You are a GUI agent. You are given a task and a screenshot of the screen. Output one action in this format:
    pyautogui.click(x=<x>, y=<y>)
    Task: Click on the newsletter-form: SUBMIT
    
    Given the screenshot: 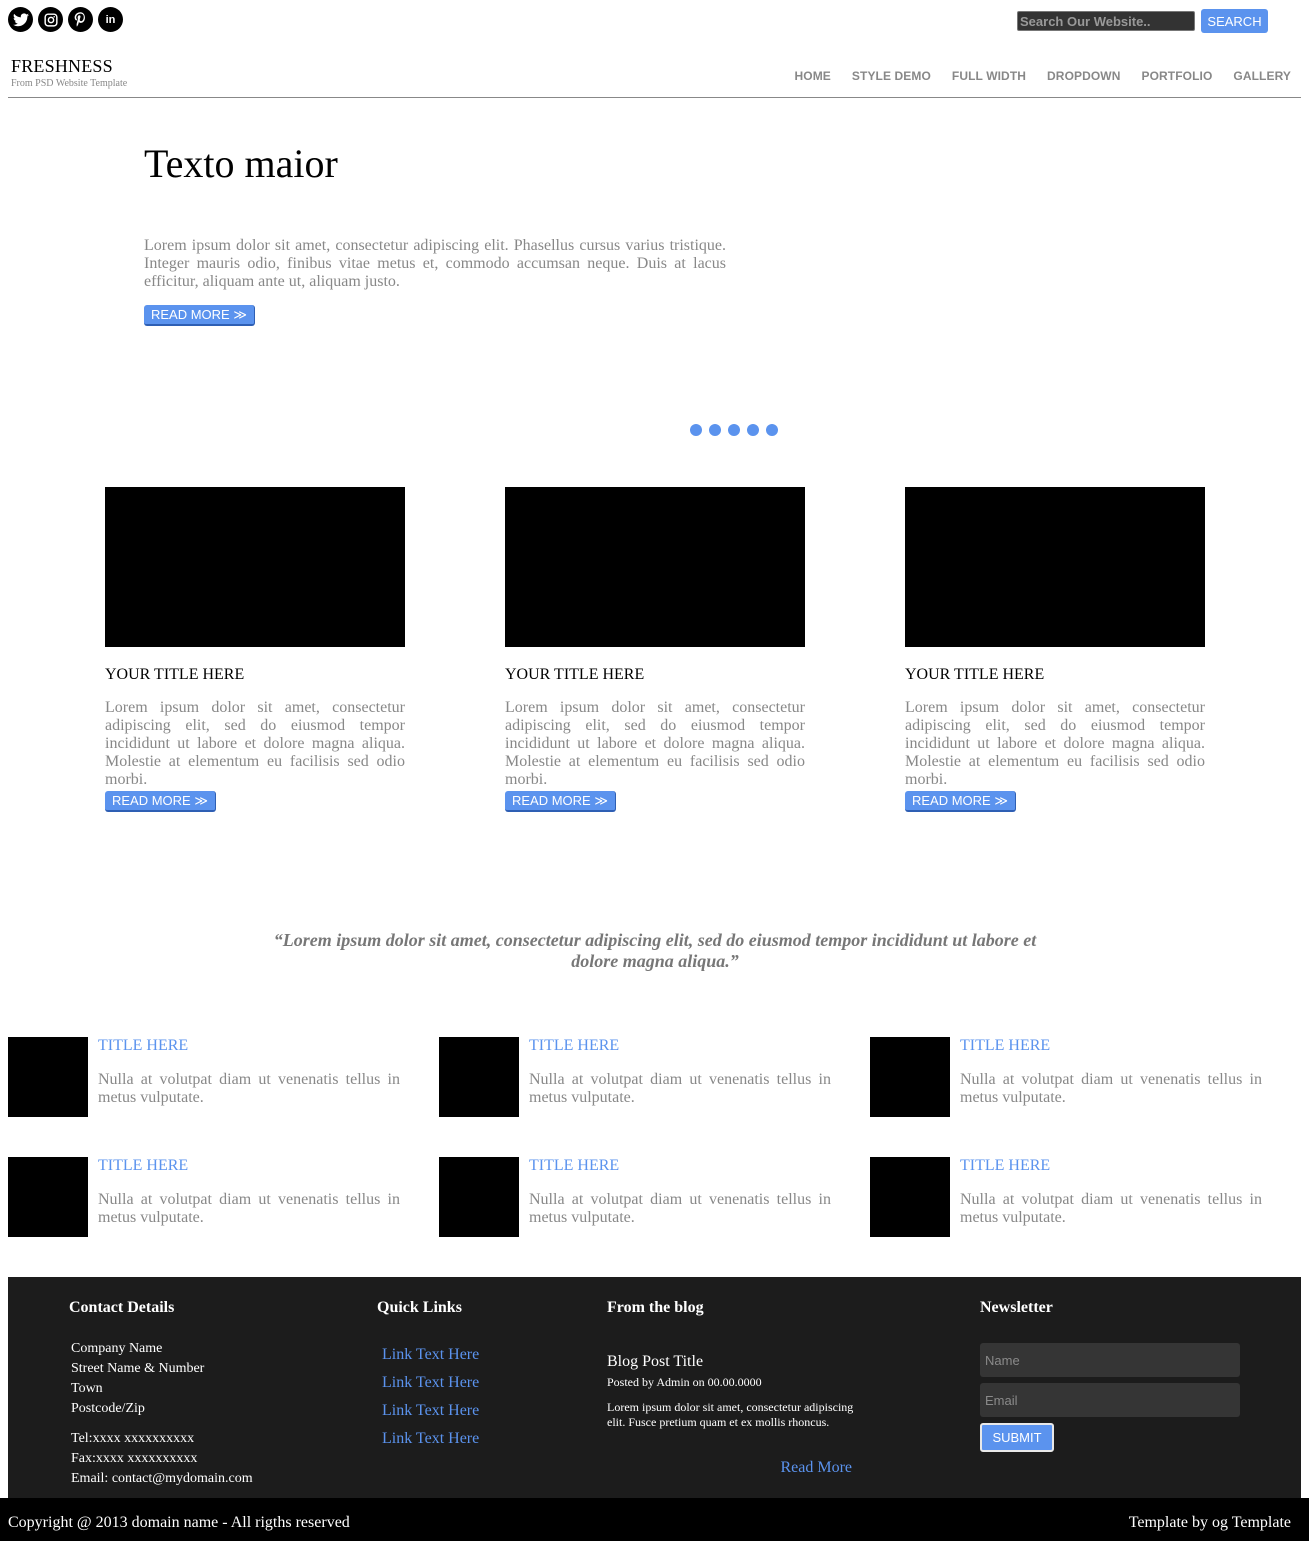 What is the action you would take?
    pyautogui.click(x=1110, y=1397)
    